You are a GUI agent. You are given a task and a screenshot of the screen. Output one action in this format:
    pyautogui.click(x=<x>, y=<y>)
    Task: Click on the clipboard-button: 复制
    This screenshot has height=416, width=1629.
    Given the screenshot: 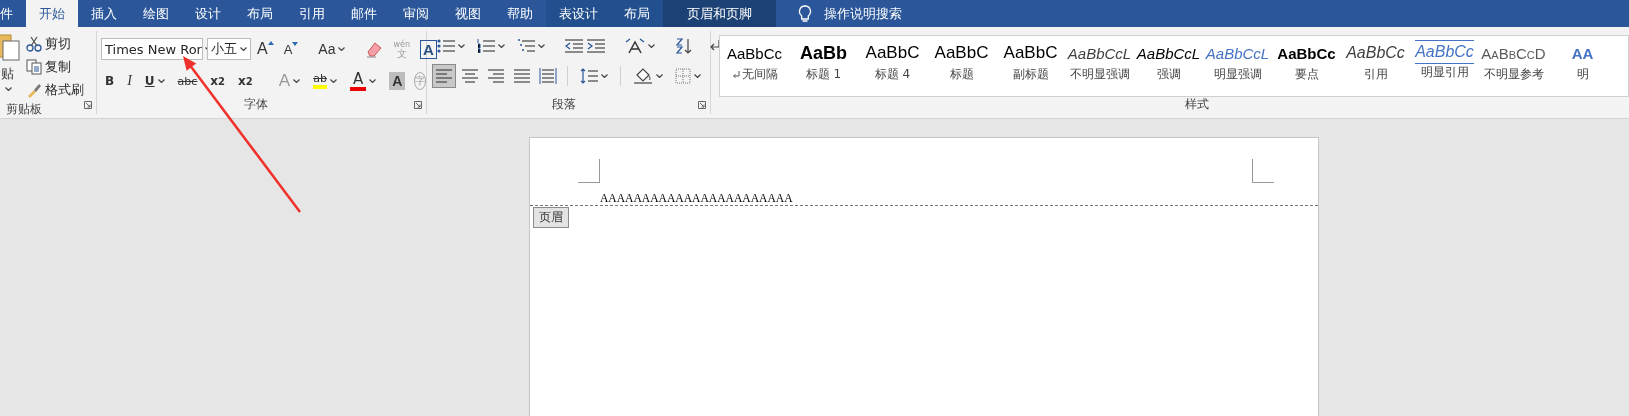 What is the action you would take?
    pyautogui.click(x=55, y=67)
    